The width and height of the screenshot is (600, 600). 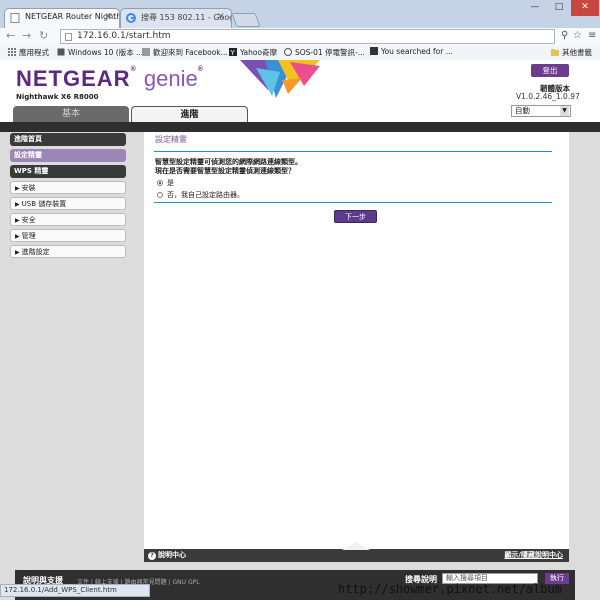 I want to click on radio-button-yes, so click(x=160, y=183).